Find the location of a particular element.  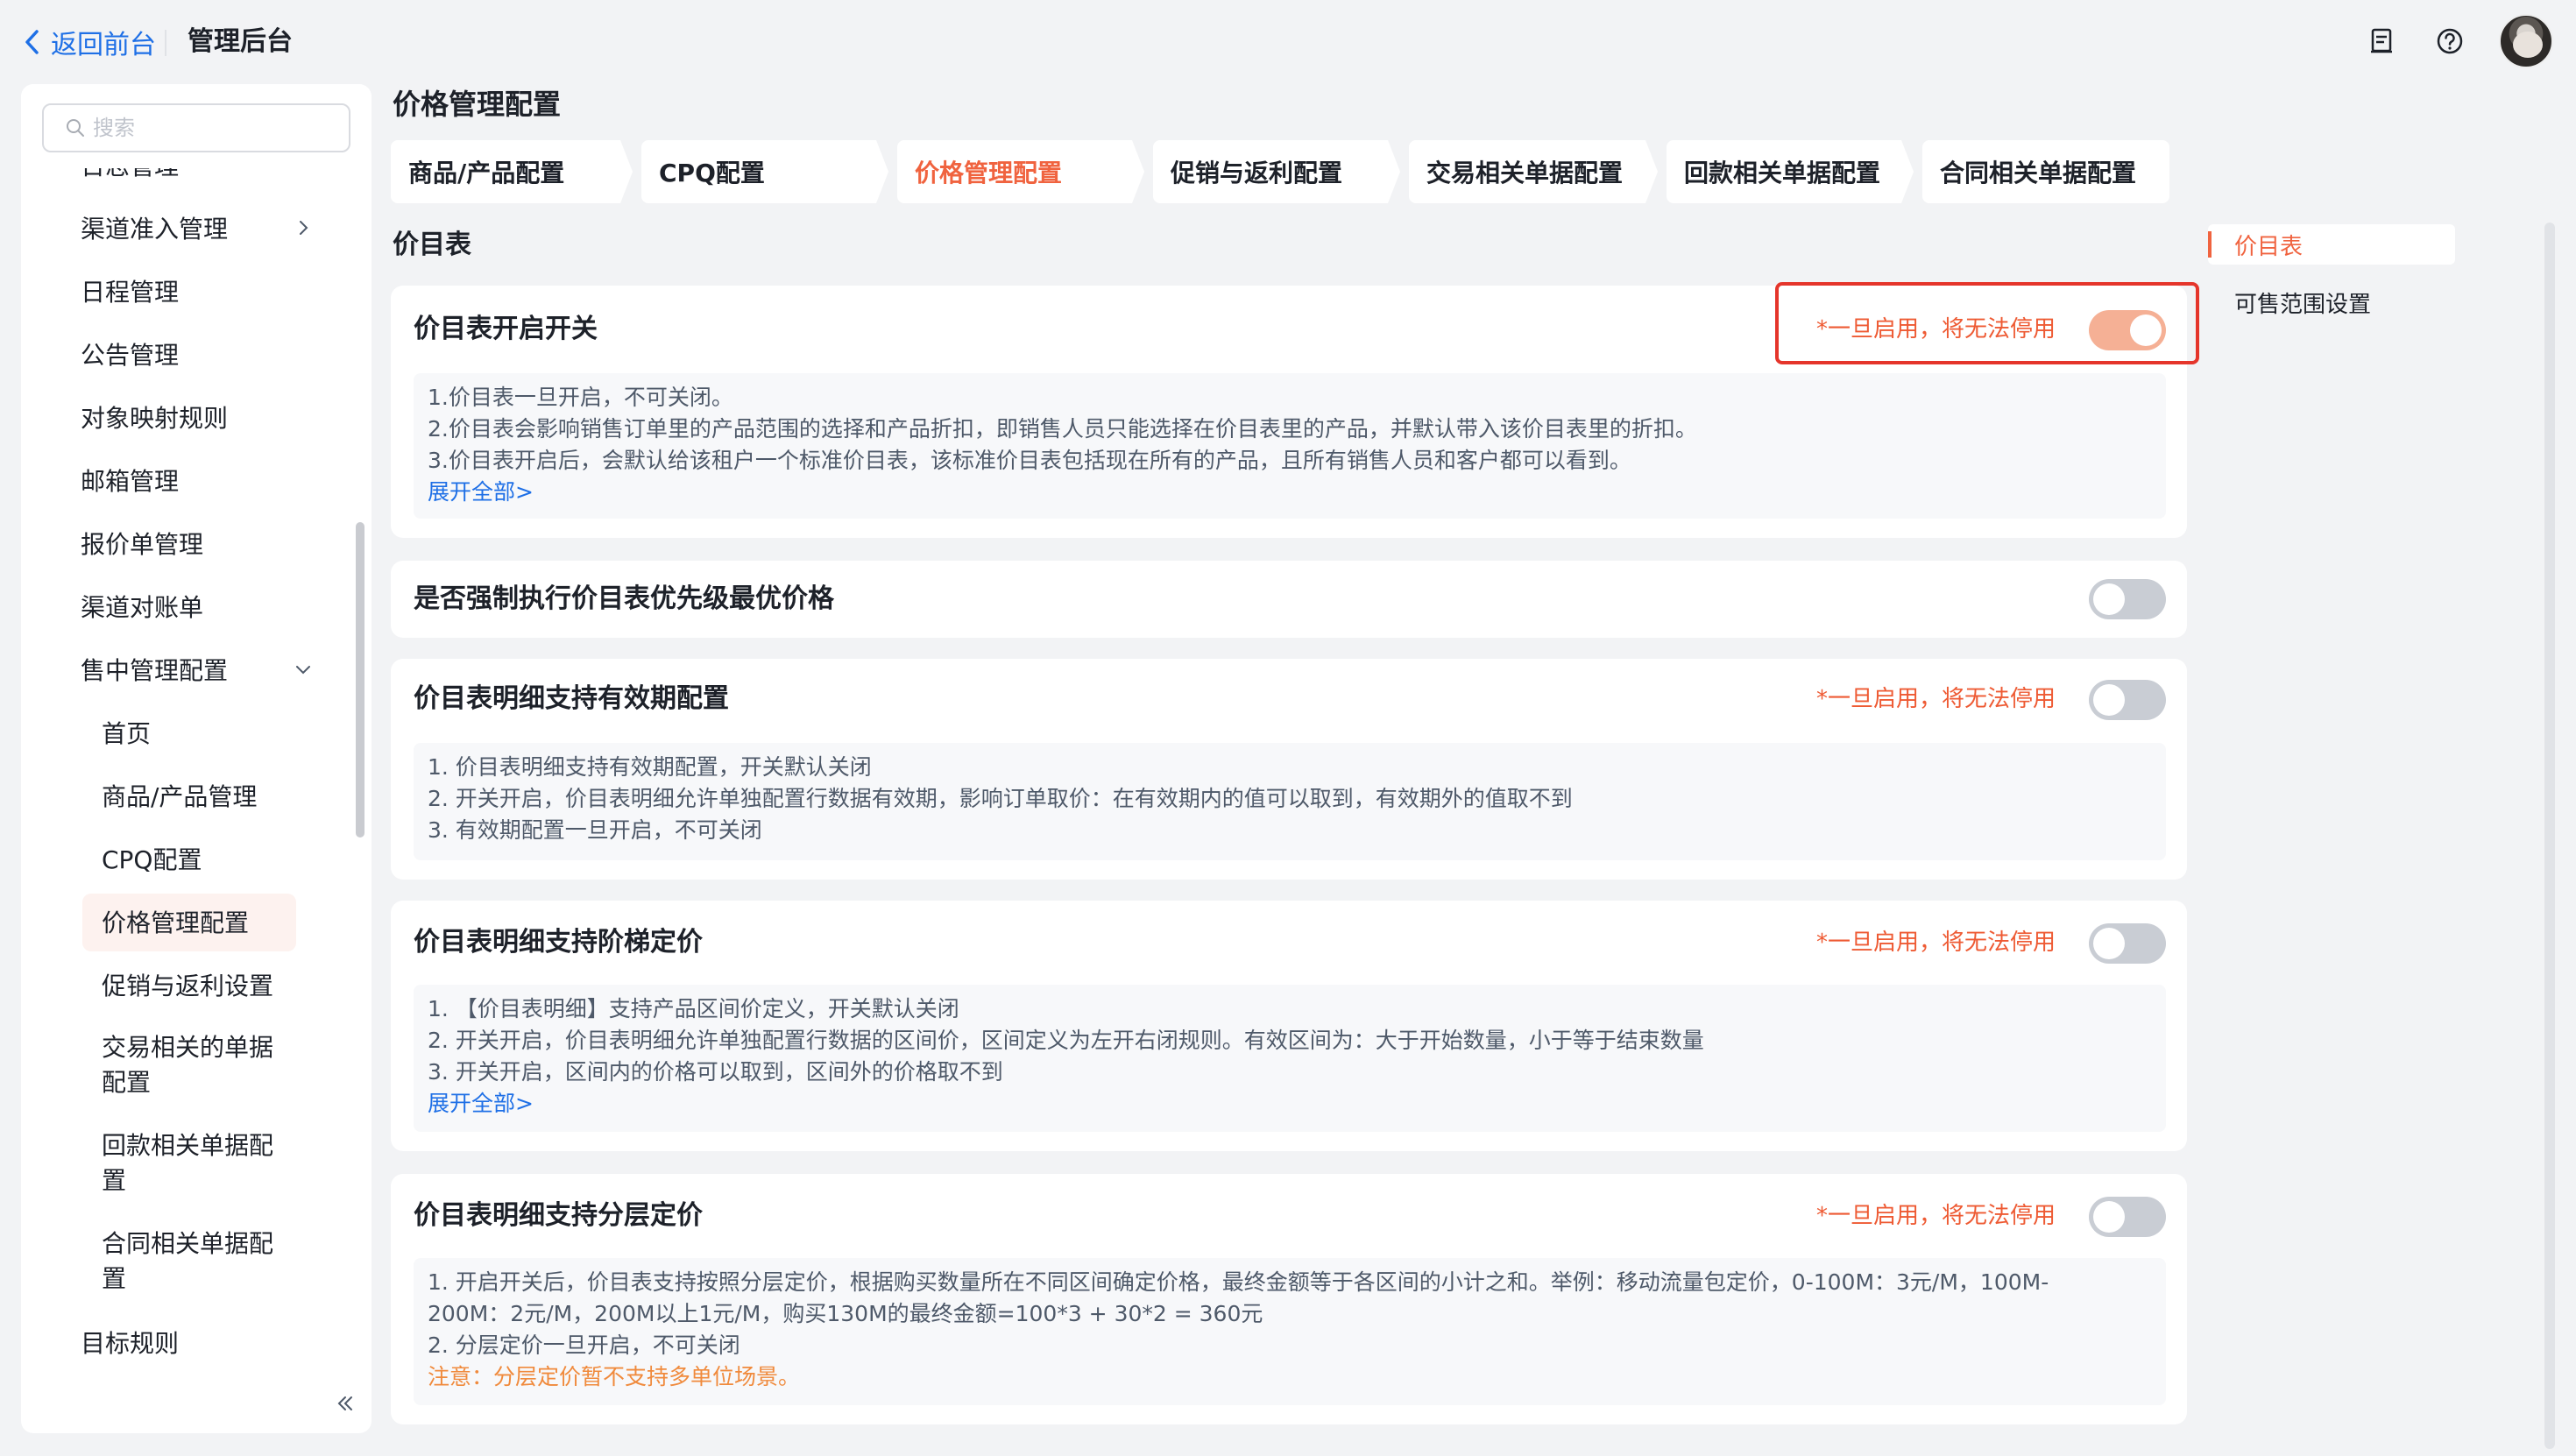

chevron-down-icon is located at coordinates (303, 670).